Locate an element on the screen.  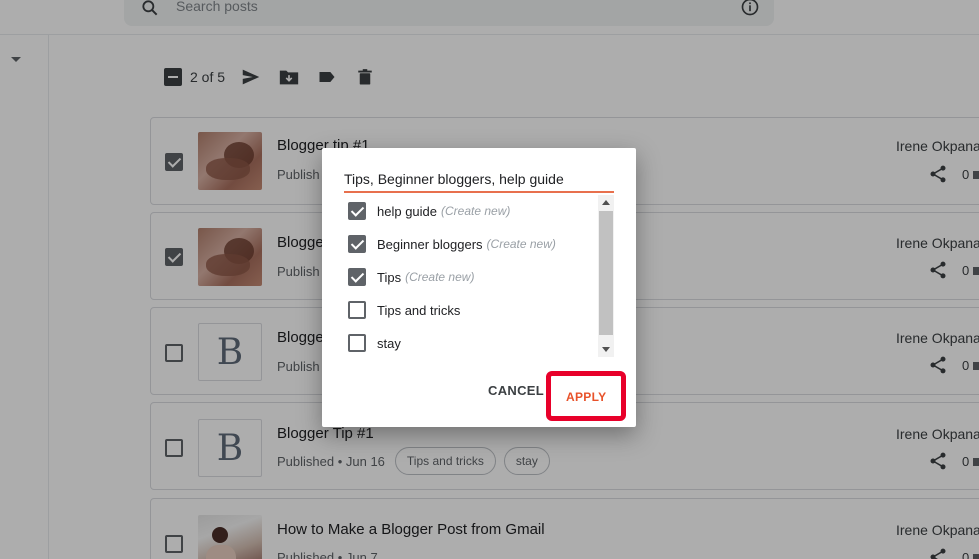
labels-scrollbar is located at coordinates (606, 276).